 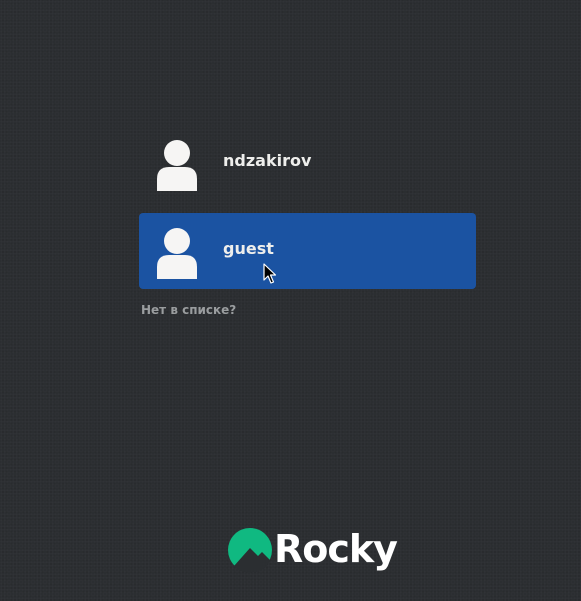 I want to click on user-name: guest, so click(x=248, y=248).